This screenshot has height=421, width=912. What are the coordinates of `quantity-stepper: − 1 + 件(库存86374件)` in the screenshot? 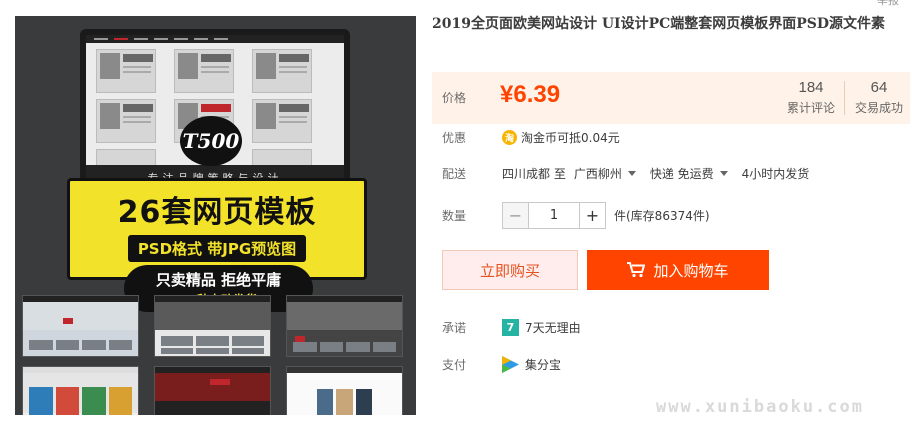 It's located at (606, 215).